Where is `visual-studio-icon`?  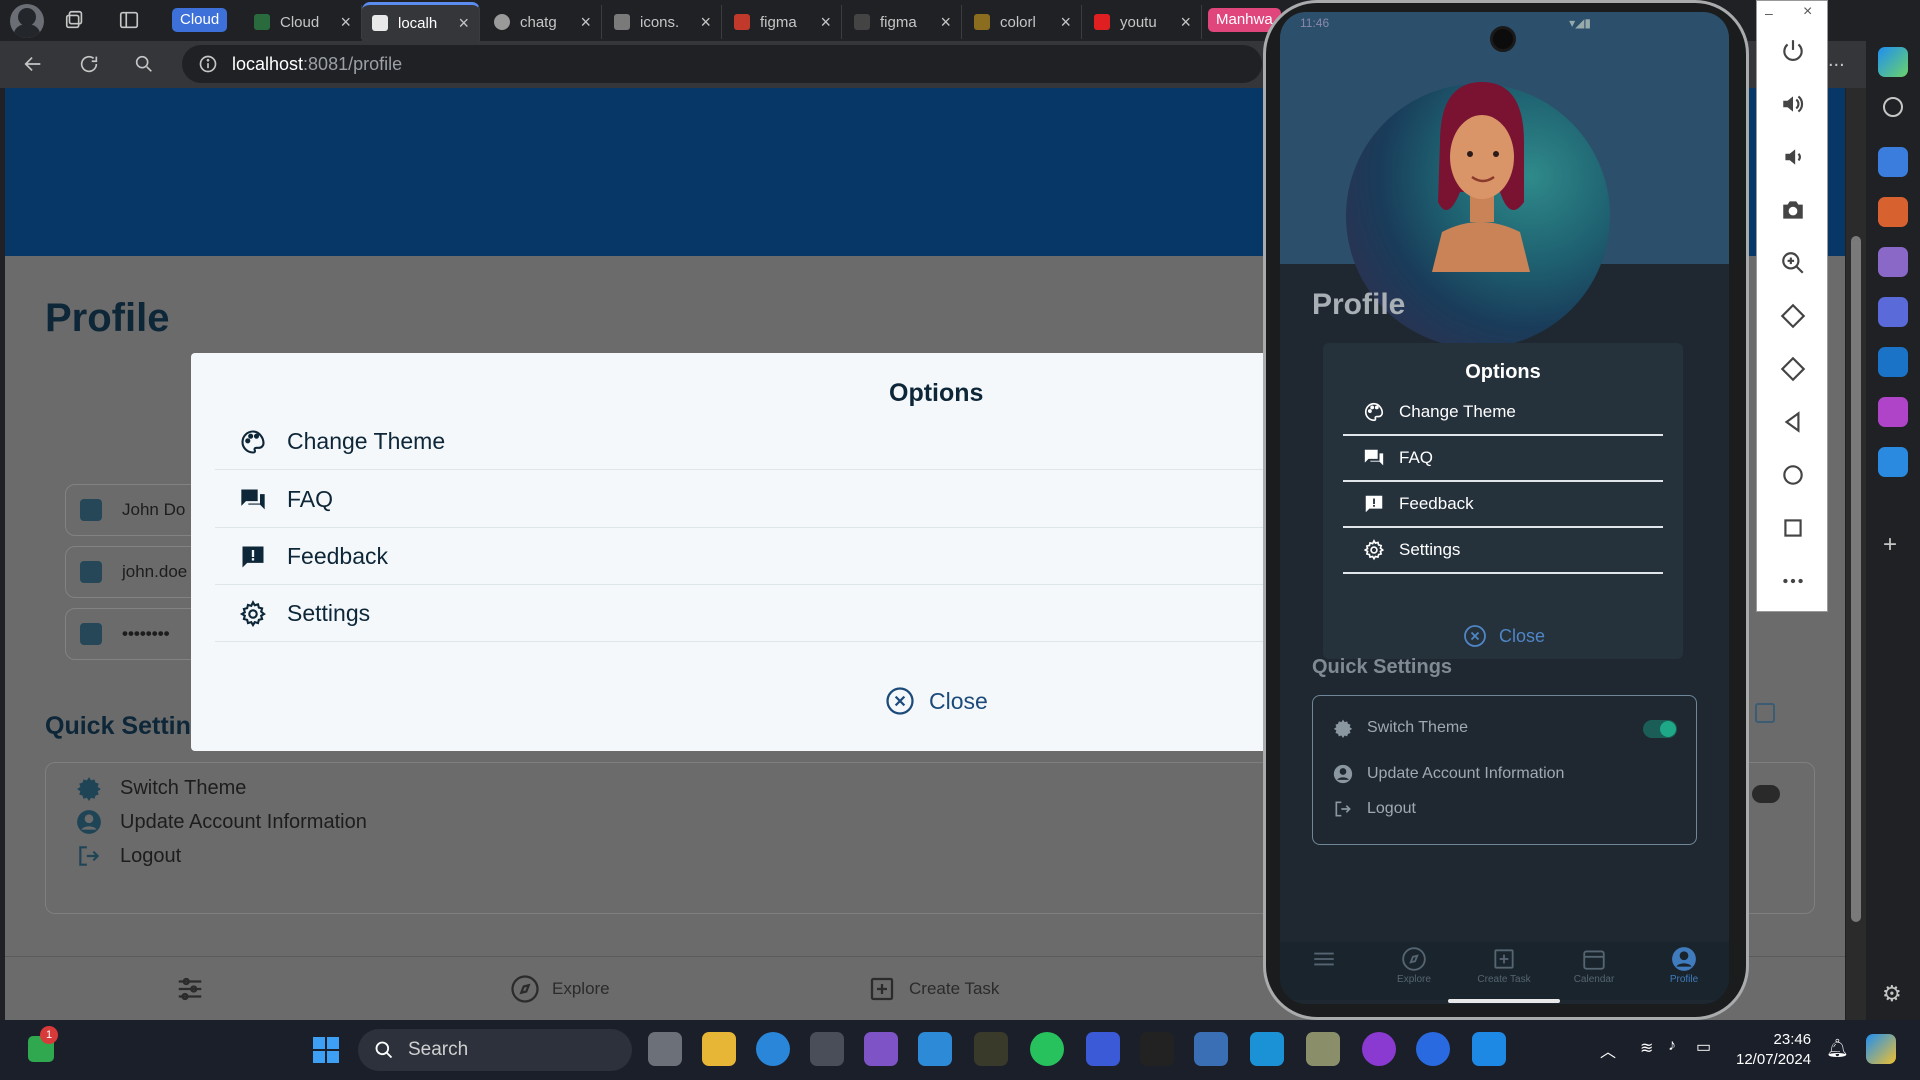
visual-studio-icon is located at coordinates (881, 1049).